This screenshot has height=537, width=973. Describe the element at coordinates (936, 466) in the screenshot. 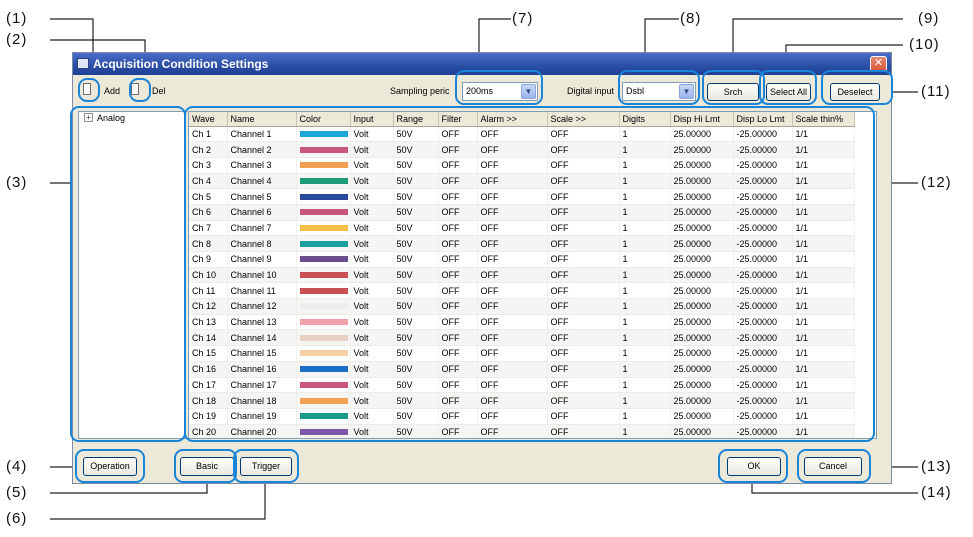

I see `callout-13: (13)` at that location.